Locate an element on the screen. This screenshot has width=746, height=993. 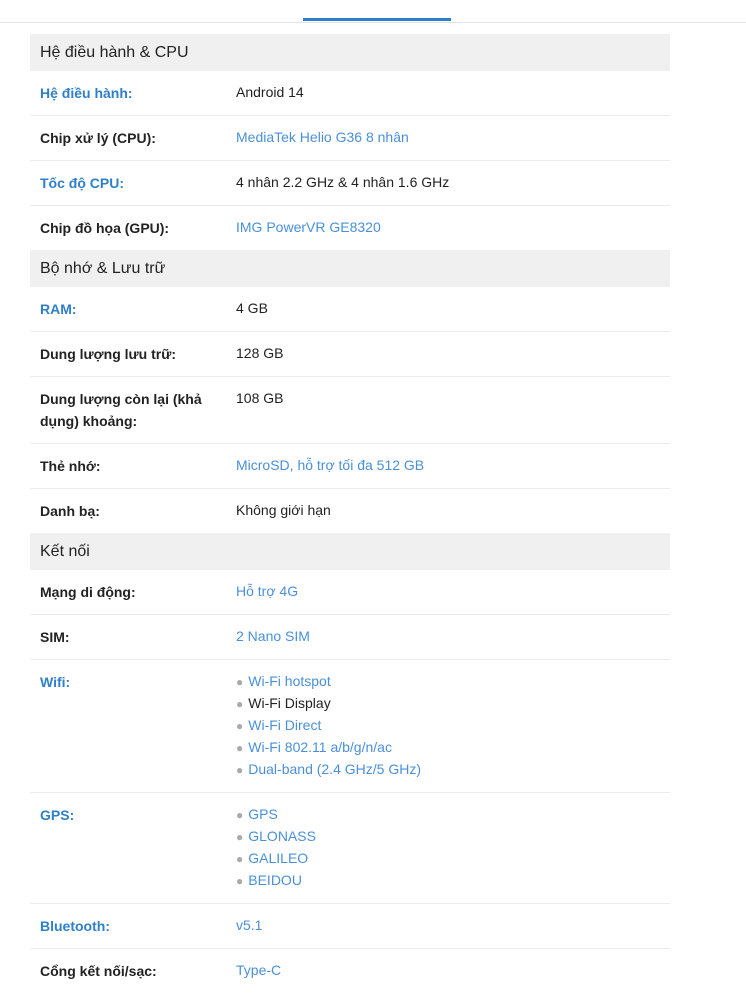
spec-value-mobile-network-link: Hỗ trợ 4G is located at coordinates (453, 592).